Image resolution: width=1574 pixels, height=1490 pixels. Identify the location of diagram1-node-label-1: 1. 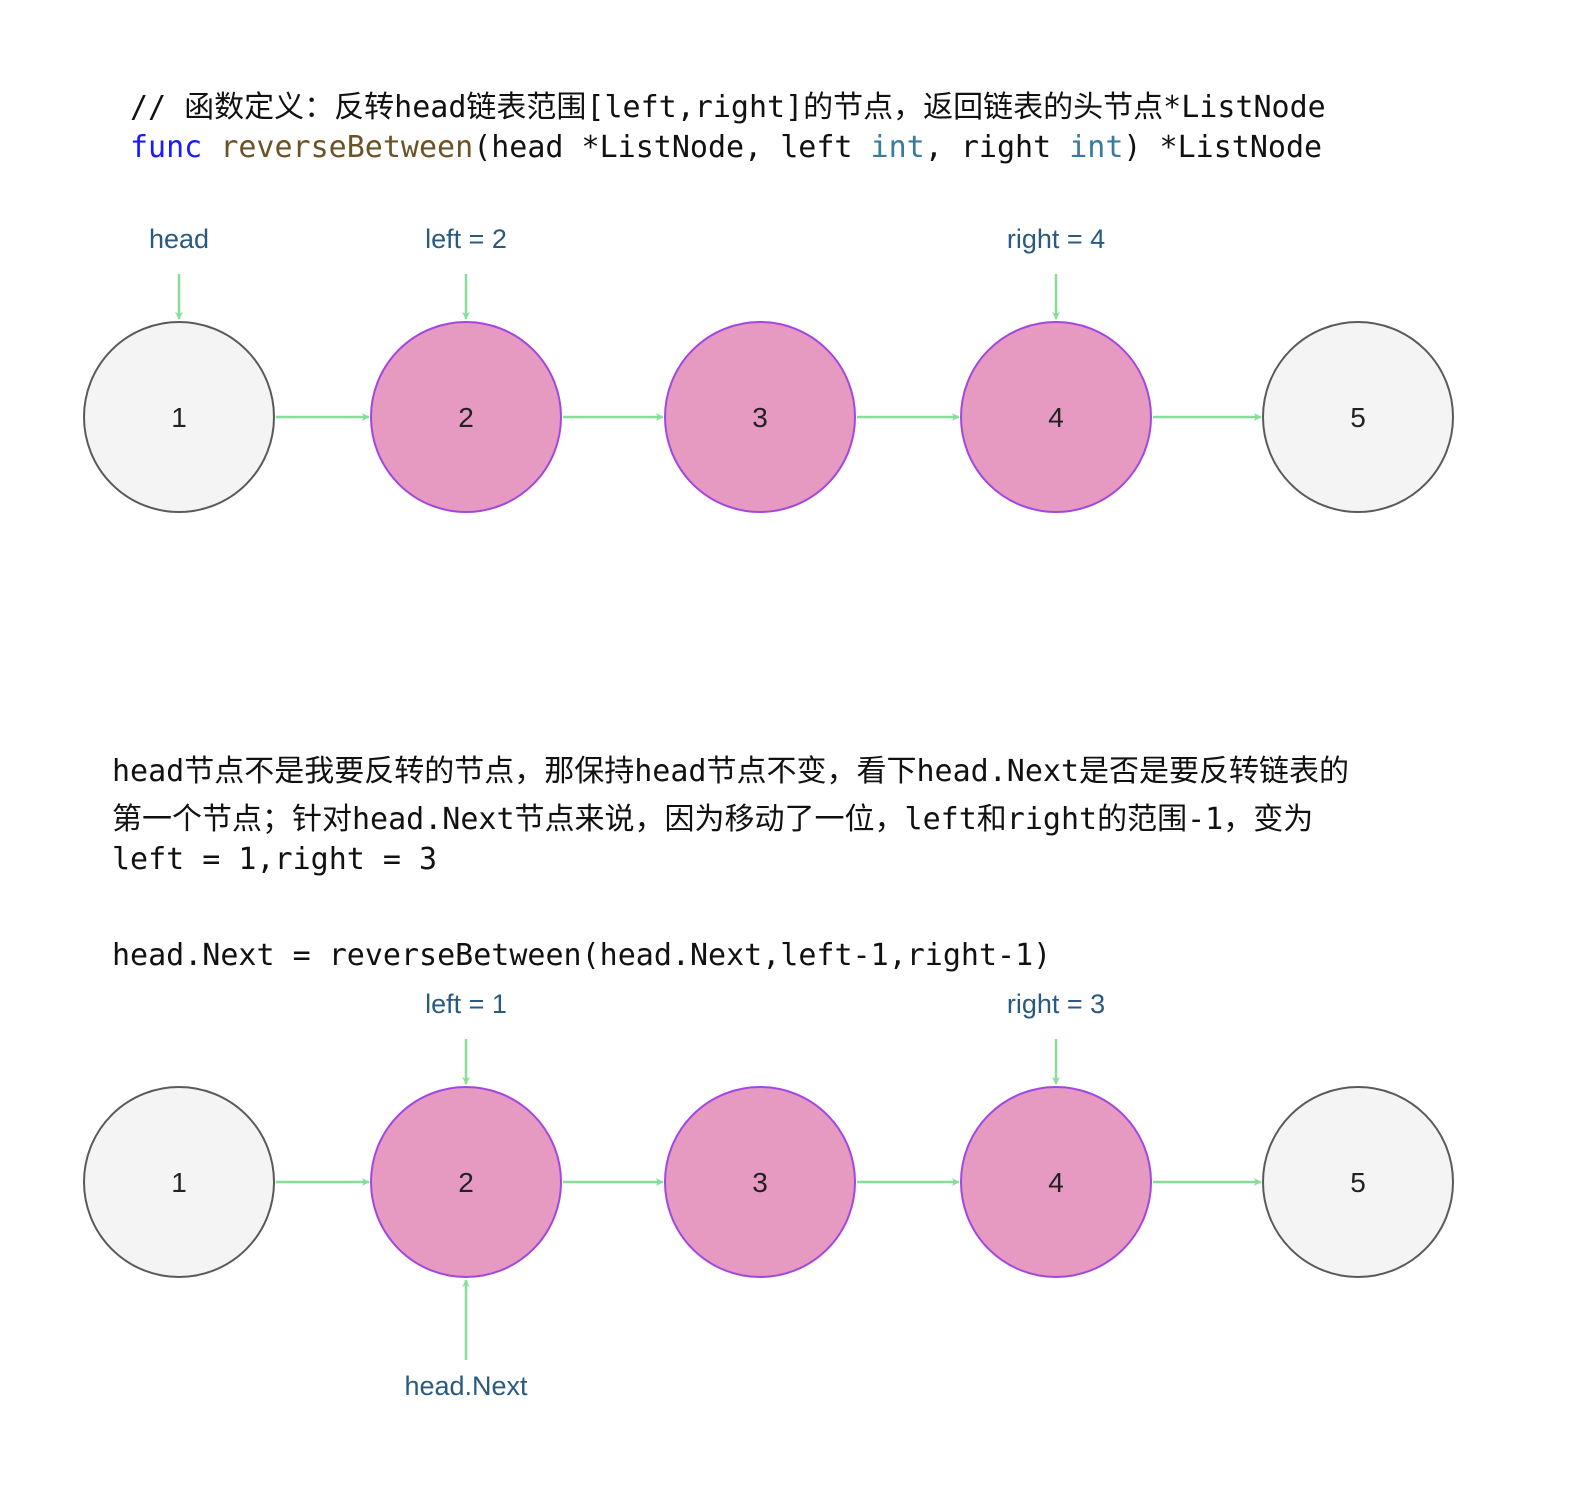
(179, 417).